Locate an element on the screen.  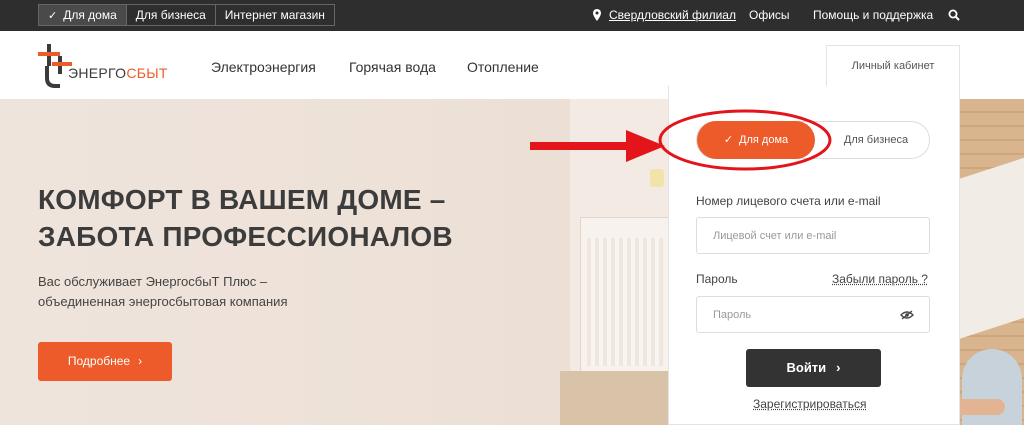
password-input is located at coordinates (813, 314).